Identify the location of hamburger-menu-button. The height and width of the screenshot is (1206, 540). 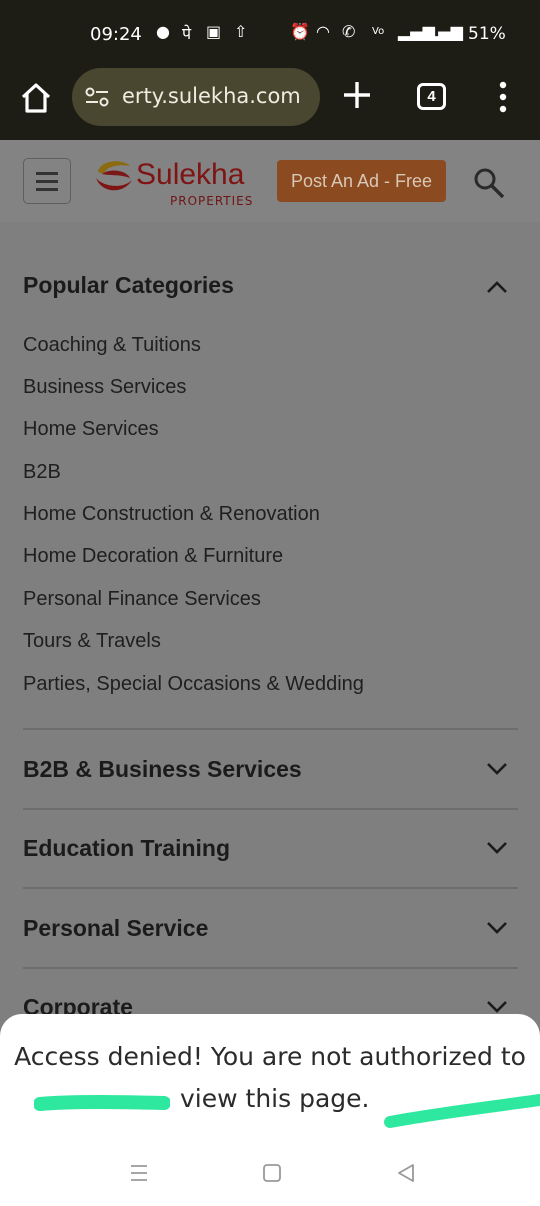
(47, 181).